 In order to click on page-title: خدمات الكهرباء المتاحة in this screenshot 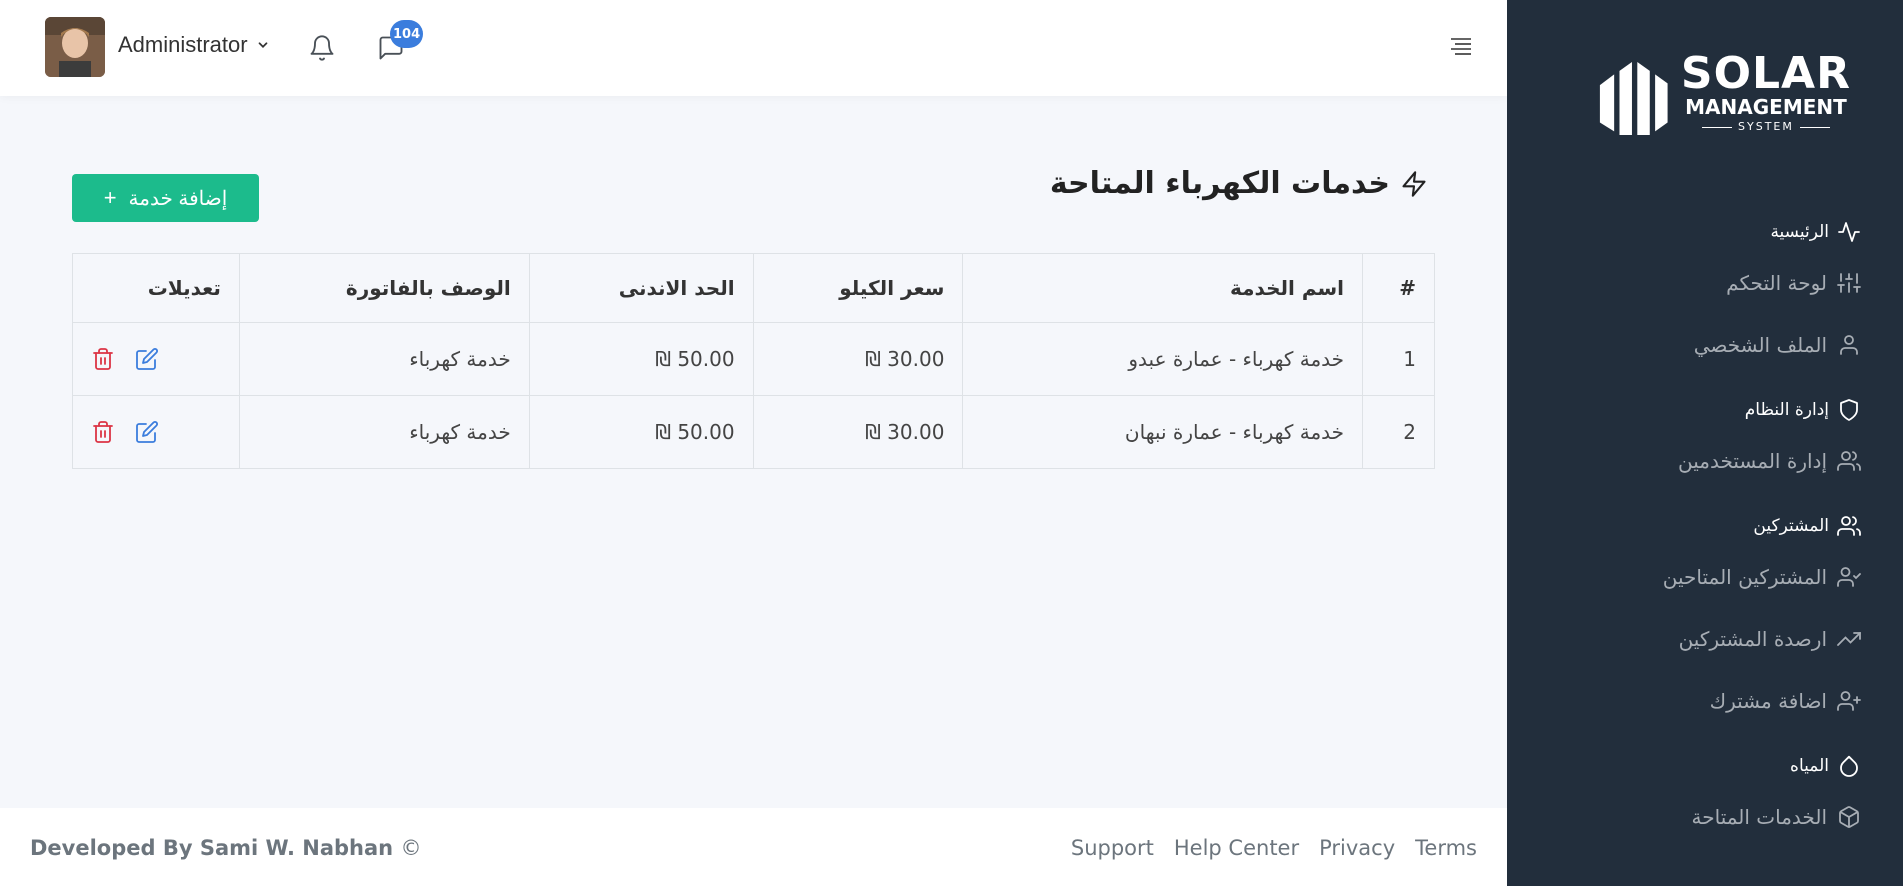, I will do `click(1239, 183)`.